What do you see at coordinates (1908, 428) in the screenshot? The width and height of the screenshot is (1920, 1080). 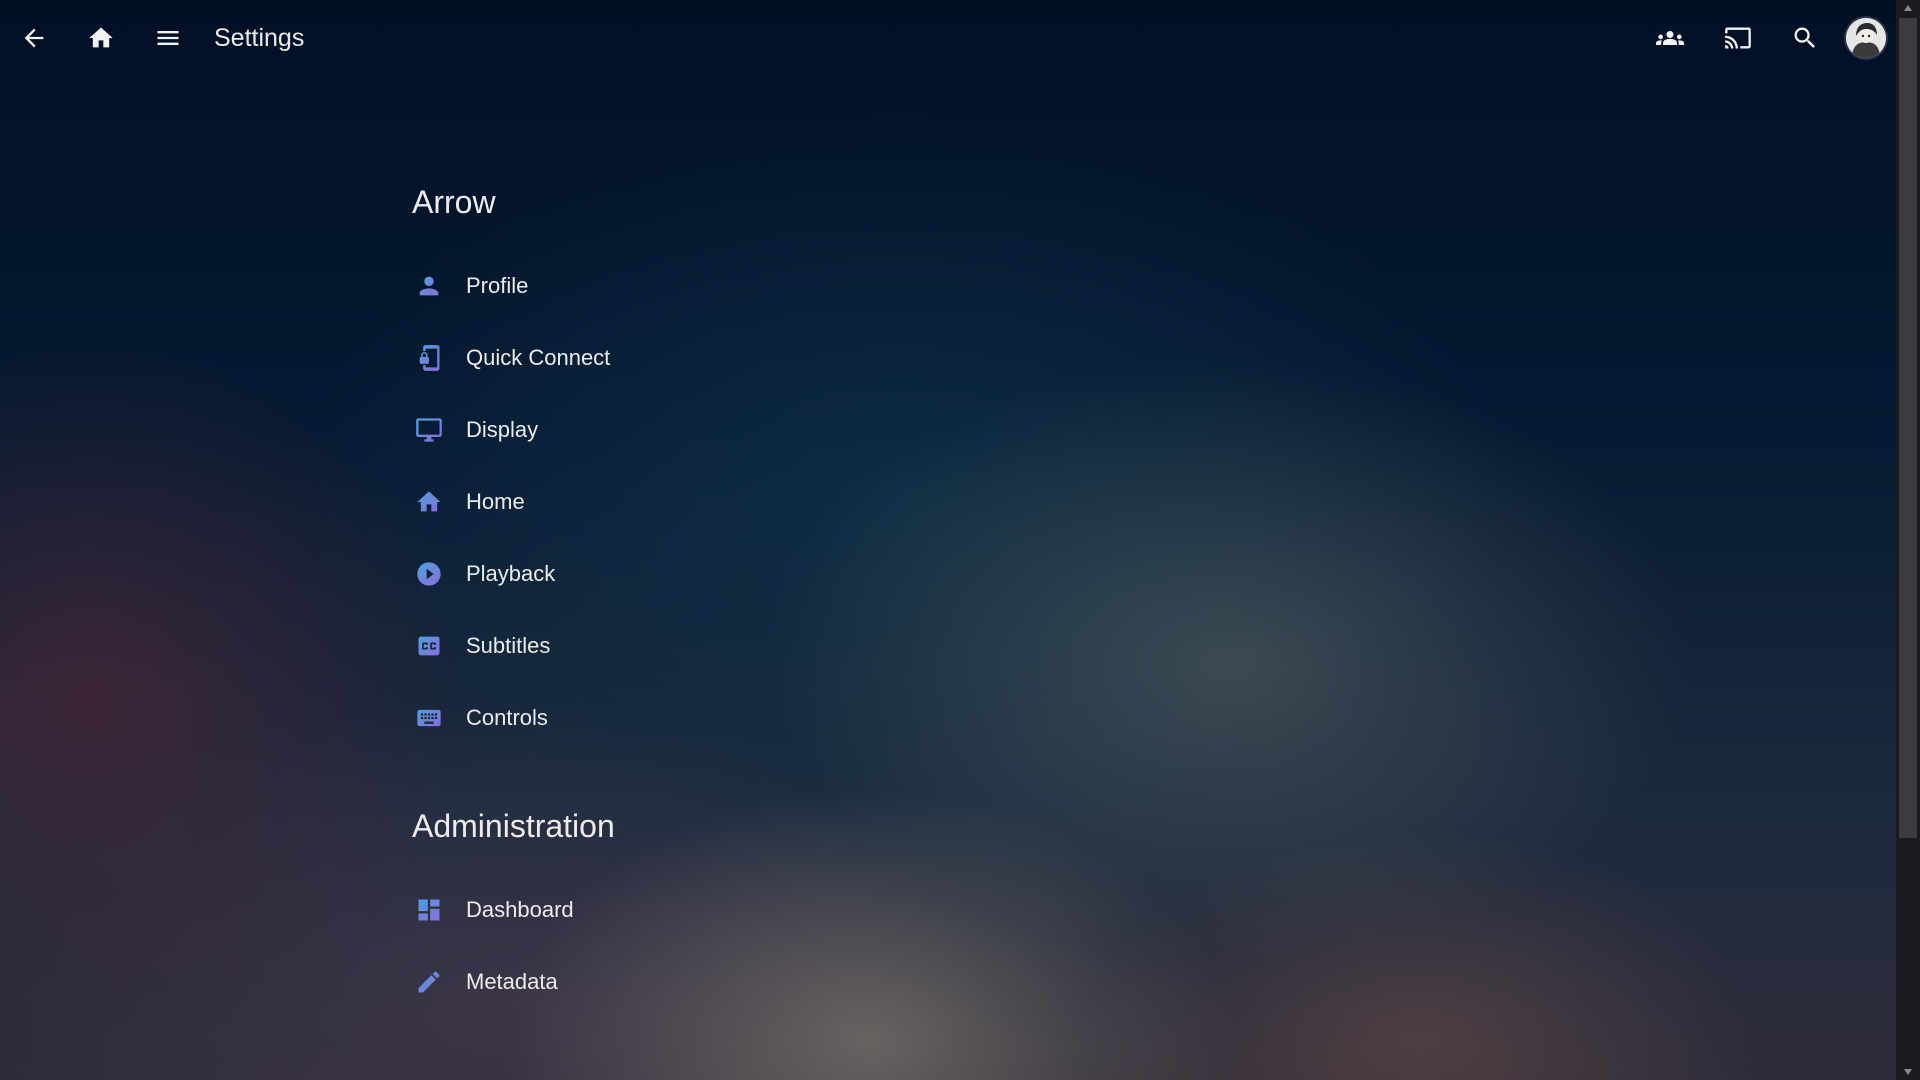 I see `scrollbar-thumb` at bounding box center [1908, 428].